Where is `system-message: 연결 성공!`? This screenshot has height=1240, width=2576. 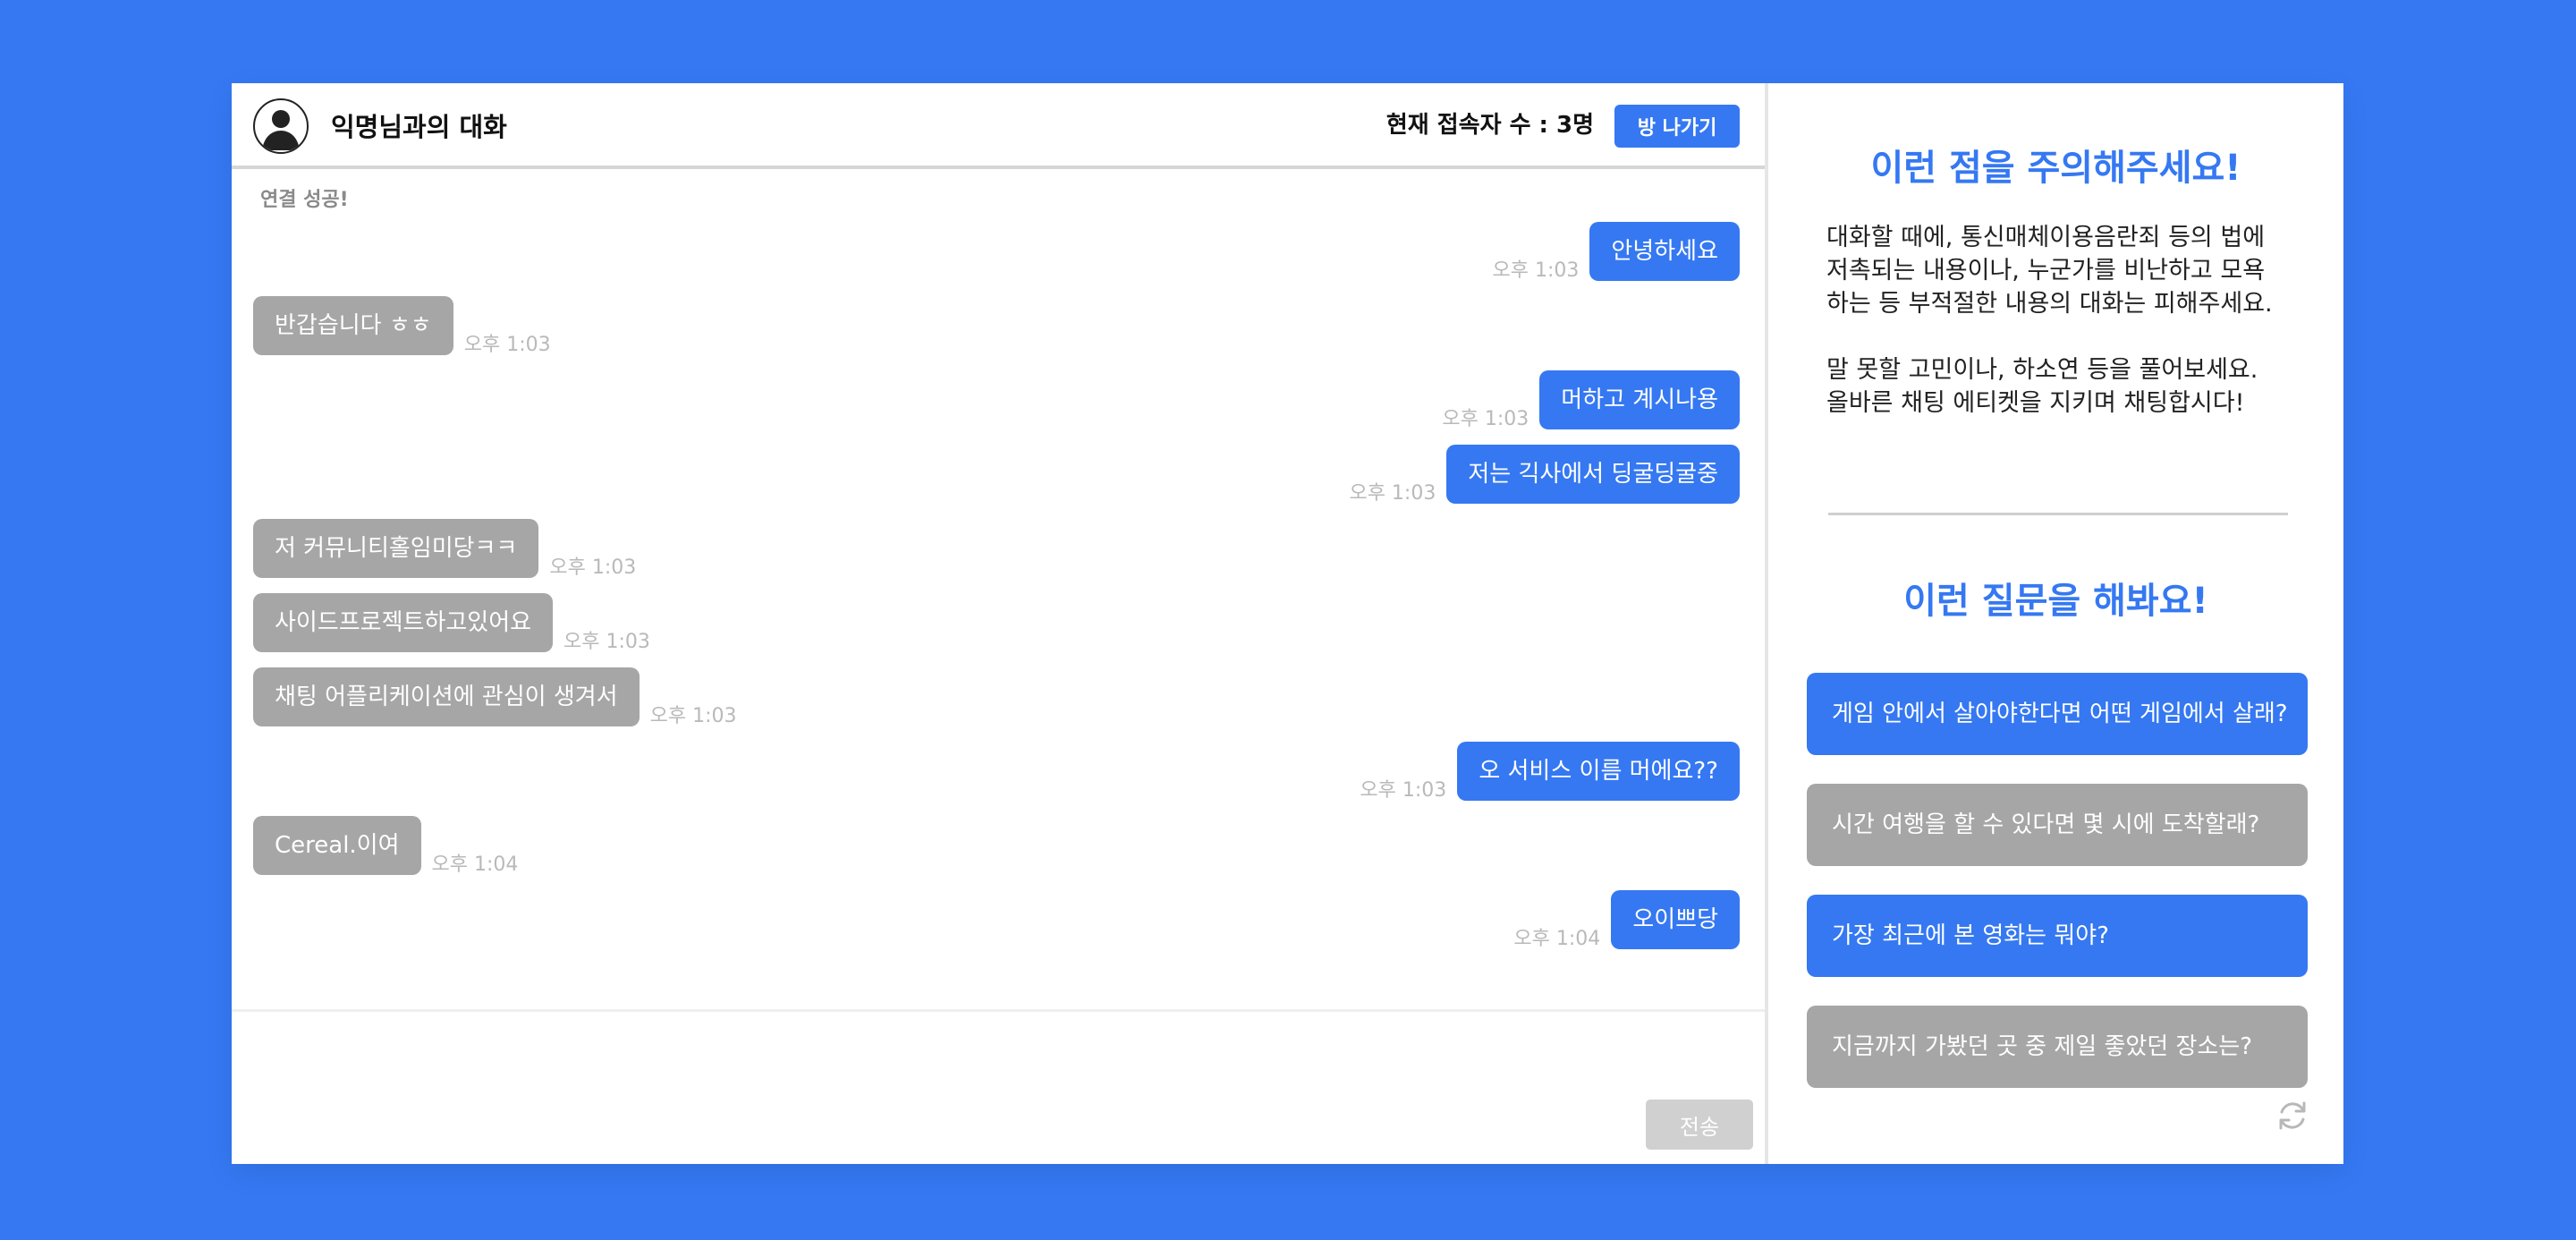 system-message: 연결 성공! is located at coordinates (304, 200).